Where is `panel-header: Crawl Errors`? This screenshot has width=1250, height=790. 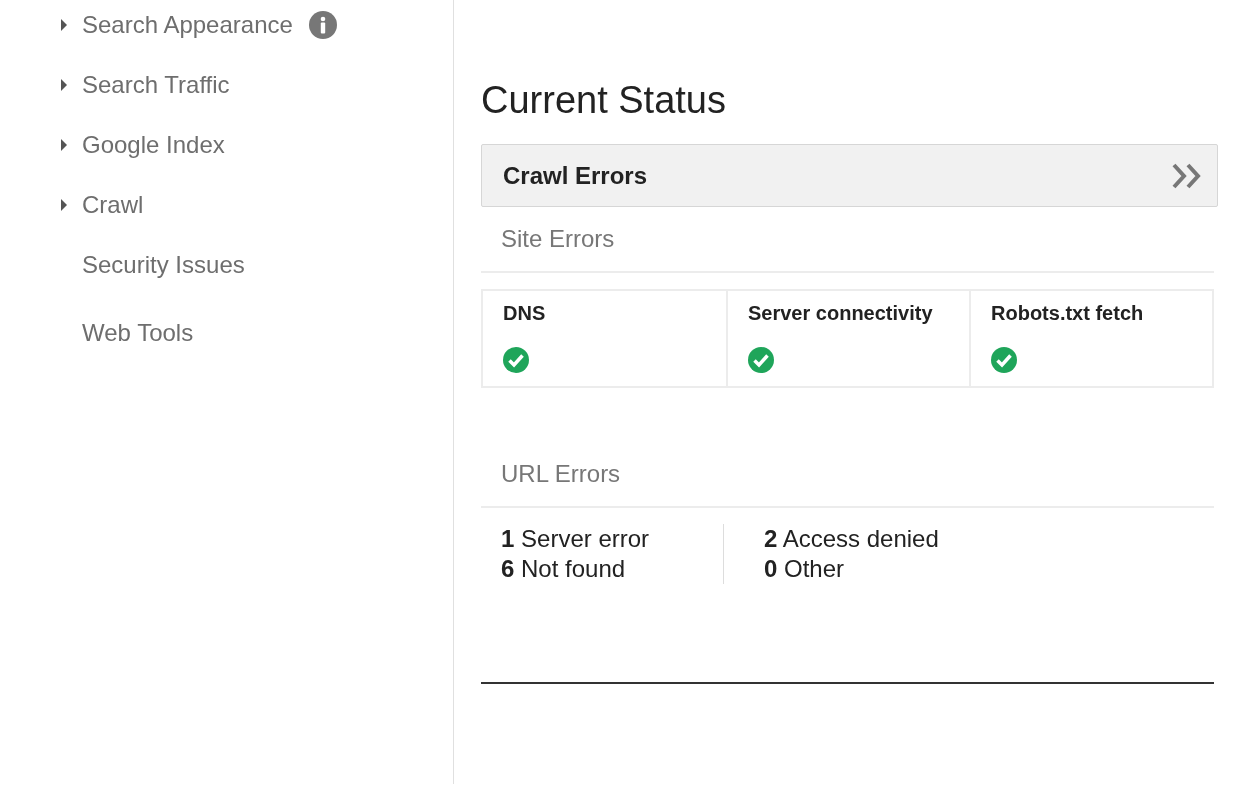 panel-header: Crawl Errors is located at coordinates (849, 175).